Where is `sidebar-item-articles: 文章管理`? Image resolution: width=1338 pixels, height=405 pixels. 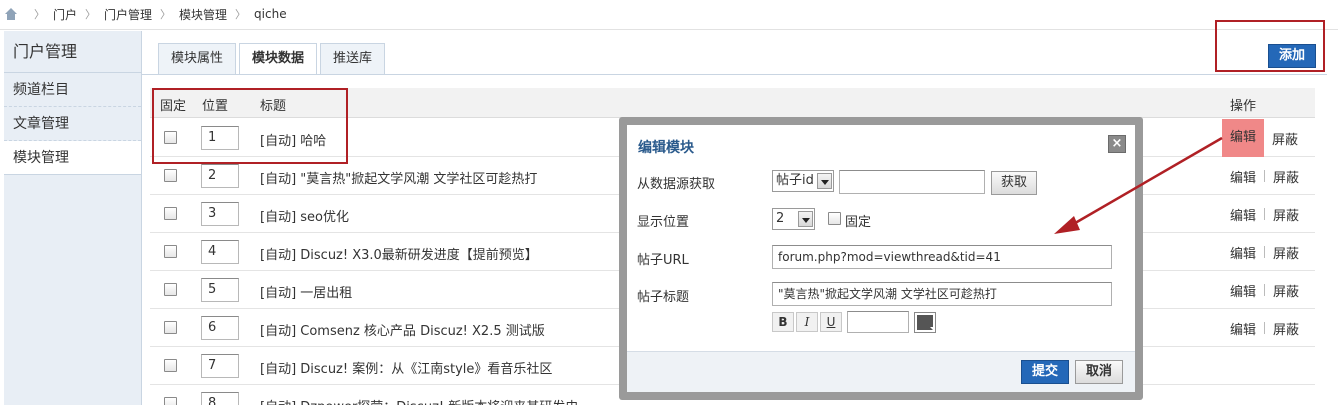 sidebar-item-articles: 文章管理 is located at coordinates (72, 124).